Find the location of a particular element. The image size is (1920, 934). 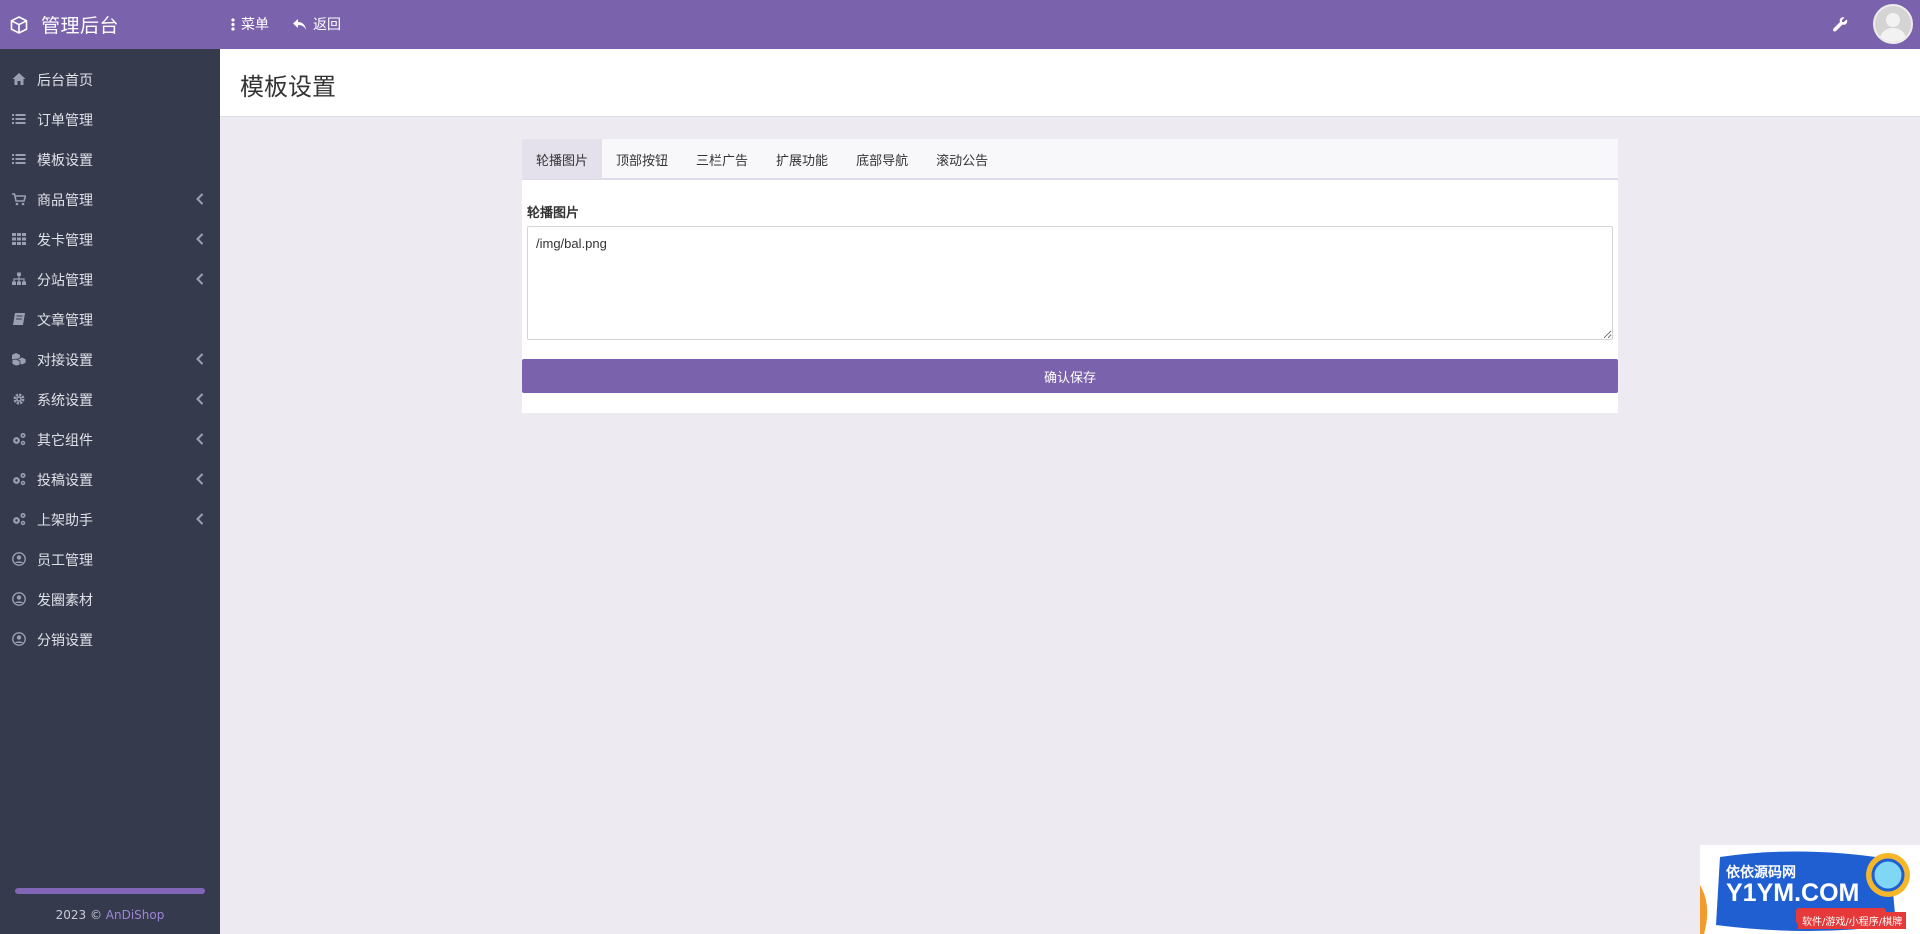

ellipsis-vertical-icon is located at coordinates (233, 24).